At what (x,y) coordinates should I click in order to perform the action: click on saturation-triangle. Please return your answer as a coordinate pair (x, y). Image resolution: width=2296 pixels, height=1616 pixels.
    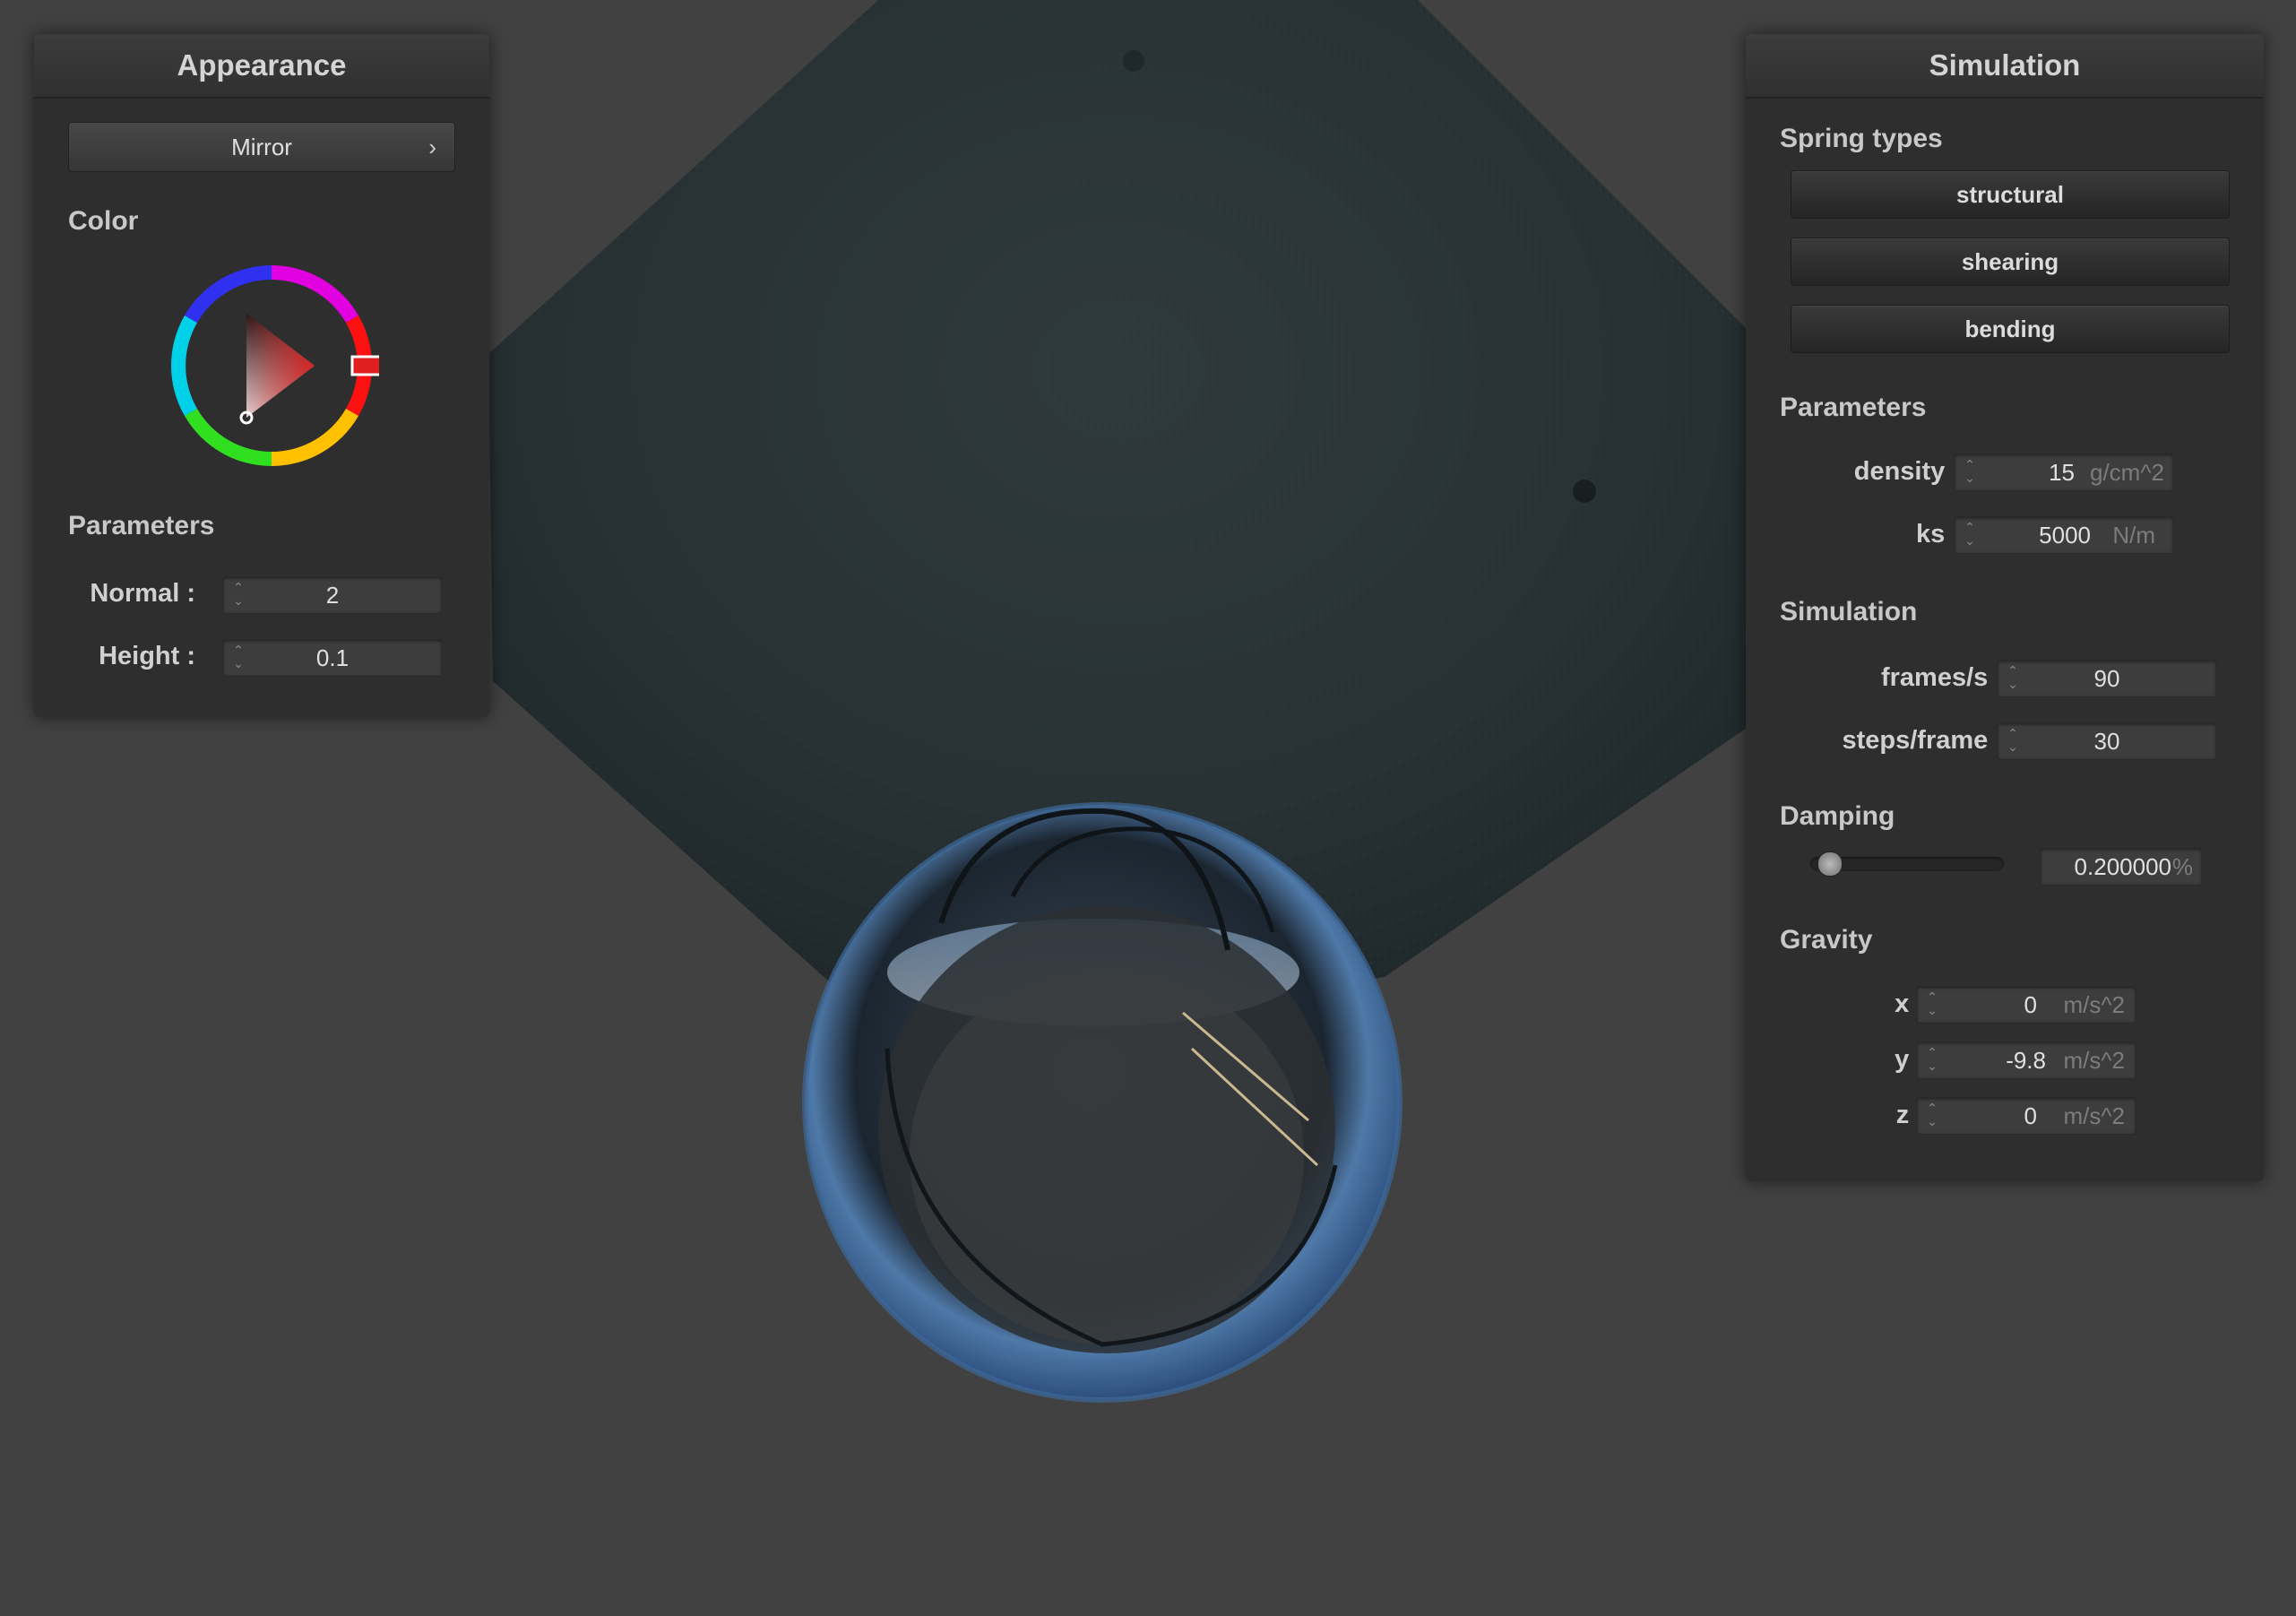
    Looking at the image, I should click on (280, 365).